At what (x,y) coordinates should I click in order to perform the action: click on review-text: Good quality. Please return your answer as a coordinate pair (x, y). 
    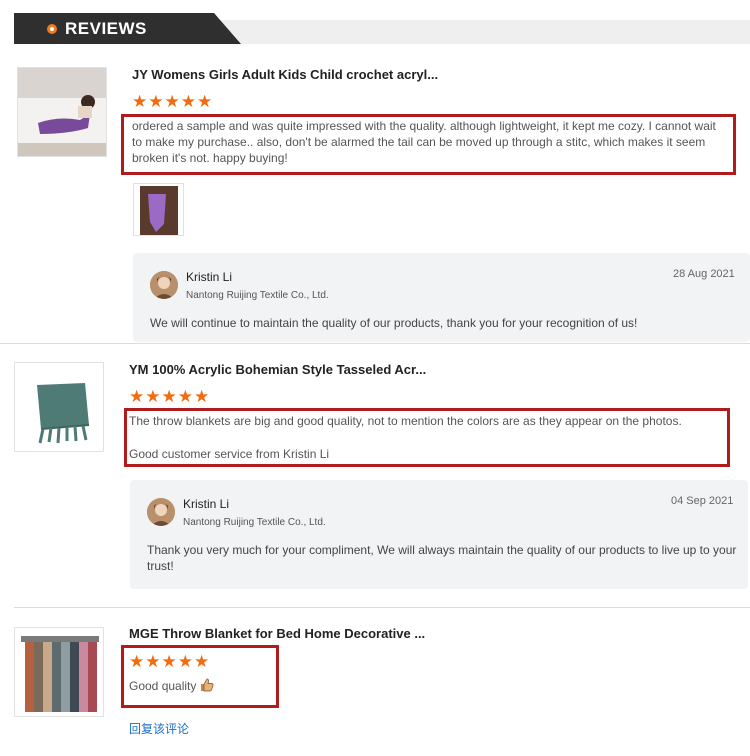
    Looking at the image, I should click on (171, 687).